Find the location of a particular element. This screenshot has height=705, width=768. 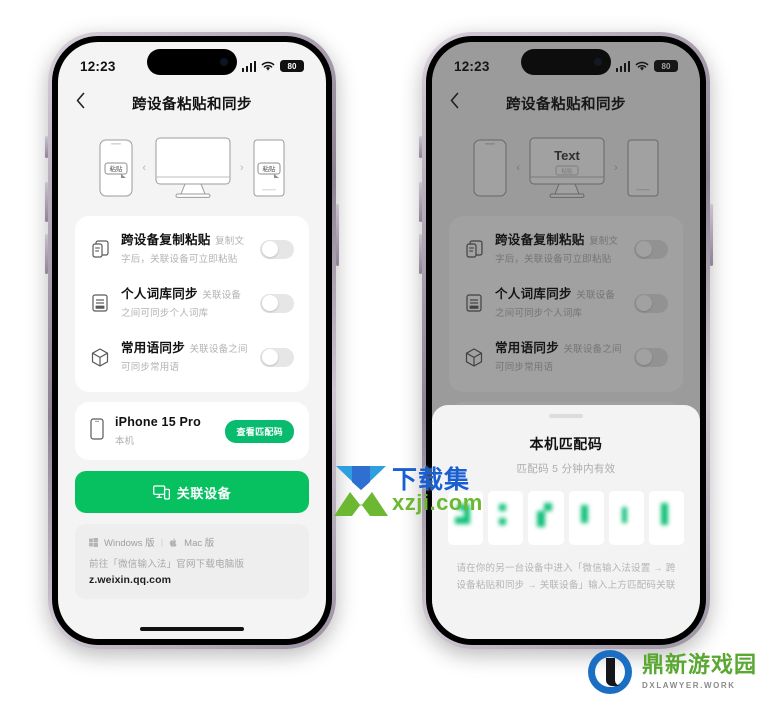

footer-windows-label: Windows 版 is located at coordinates (129, 542).